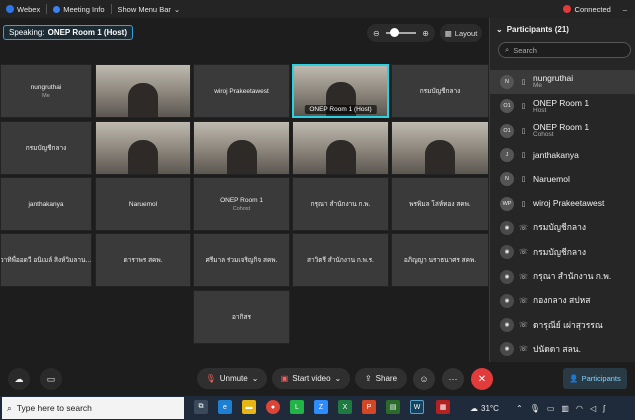 Image resolution: width=635 pixels, height=420 pixels. I want to click on network-icon: ▥, so click(565, 408).